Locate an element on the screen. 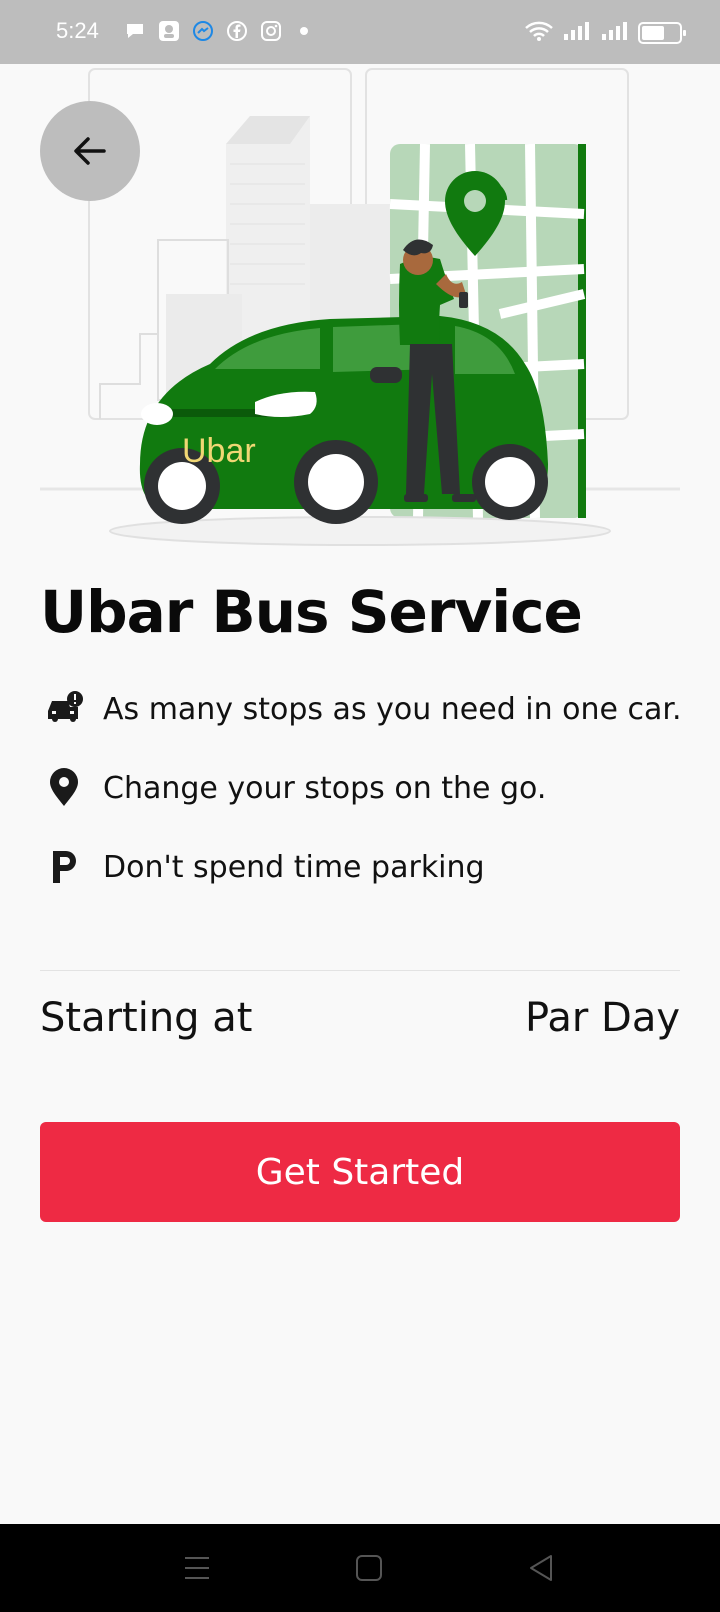 This screenshot has width=720, height=1612. back-icon is located at coordinates (541, 1568).